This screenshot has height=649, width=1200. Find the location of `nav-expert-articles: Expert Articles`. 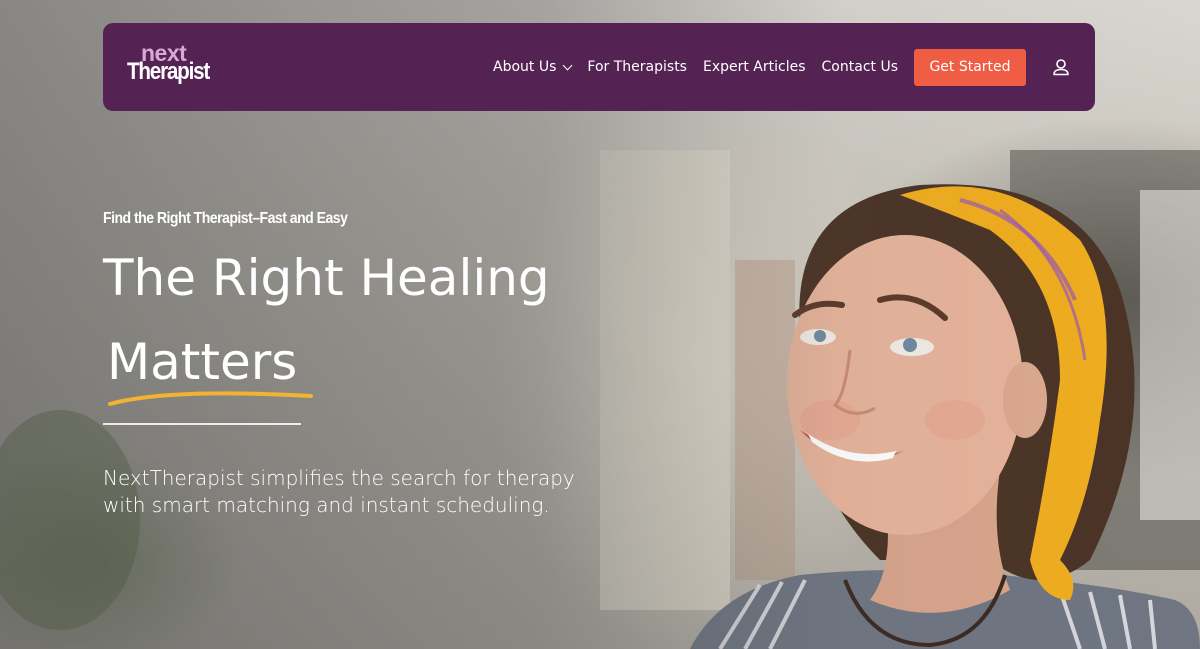

nav-expert-articles: Expert Articles is located at coordinates (754, 67).